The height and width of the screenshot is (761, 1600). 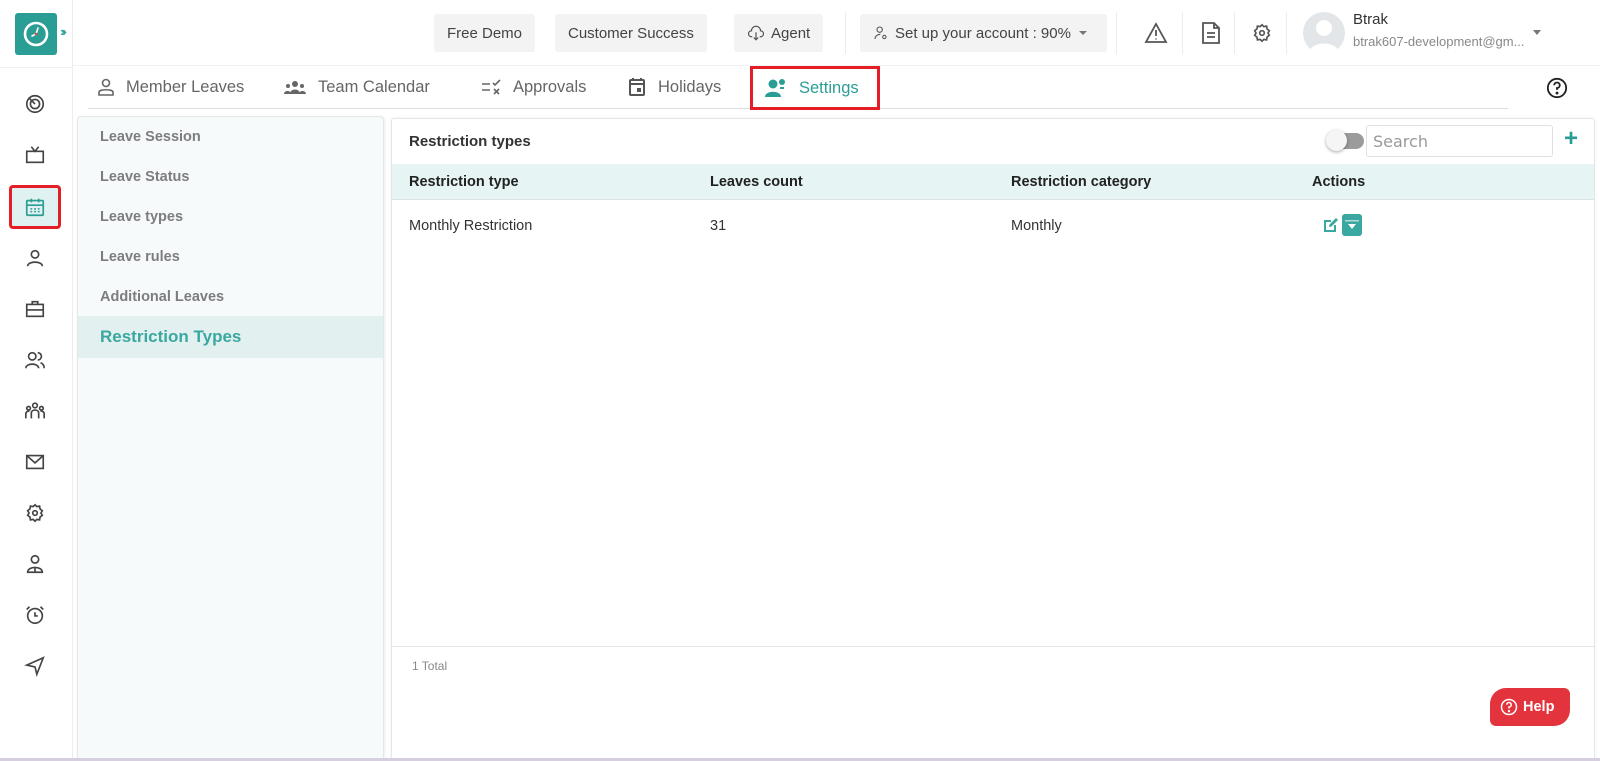 I want to click on mail-icon, so click(x=35, y=462).